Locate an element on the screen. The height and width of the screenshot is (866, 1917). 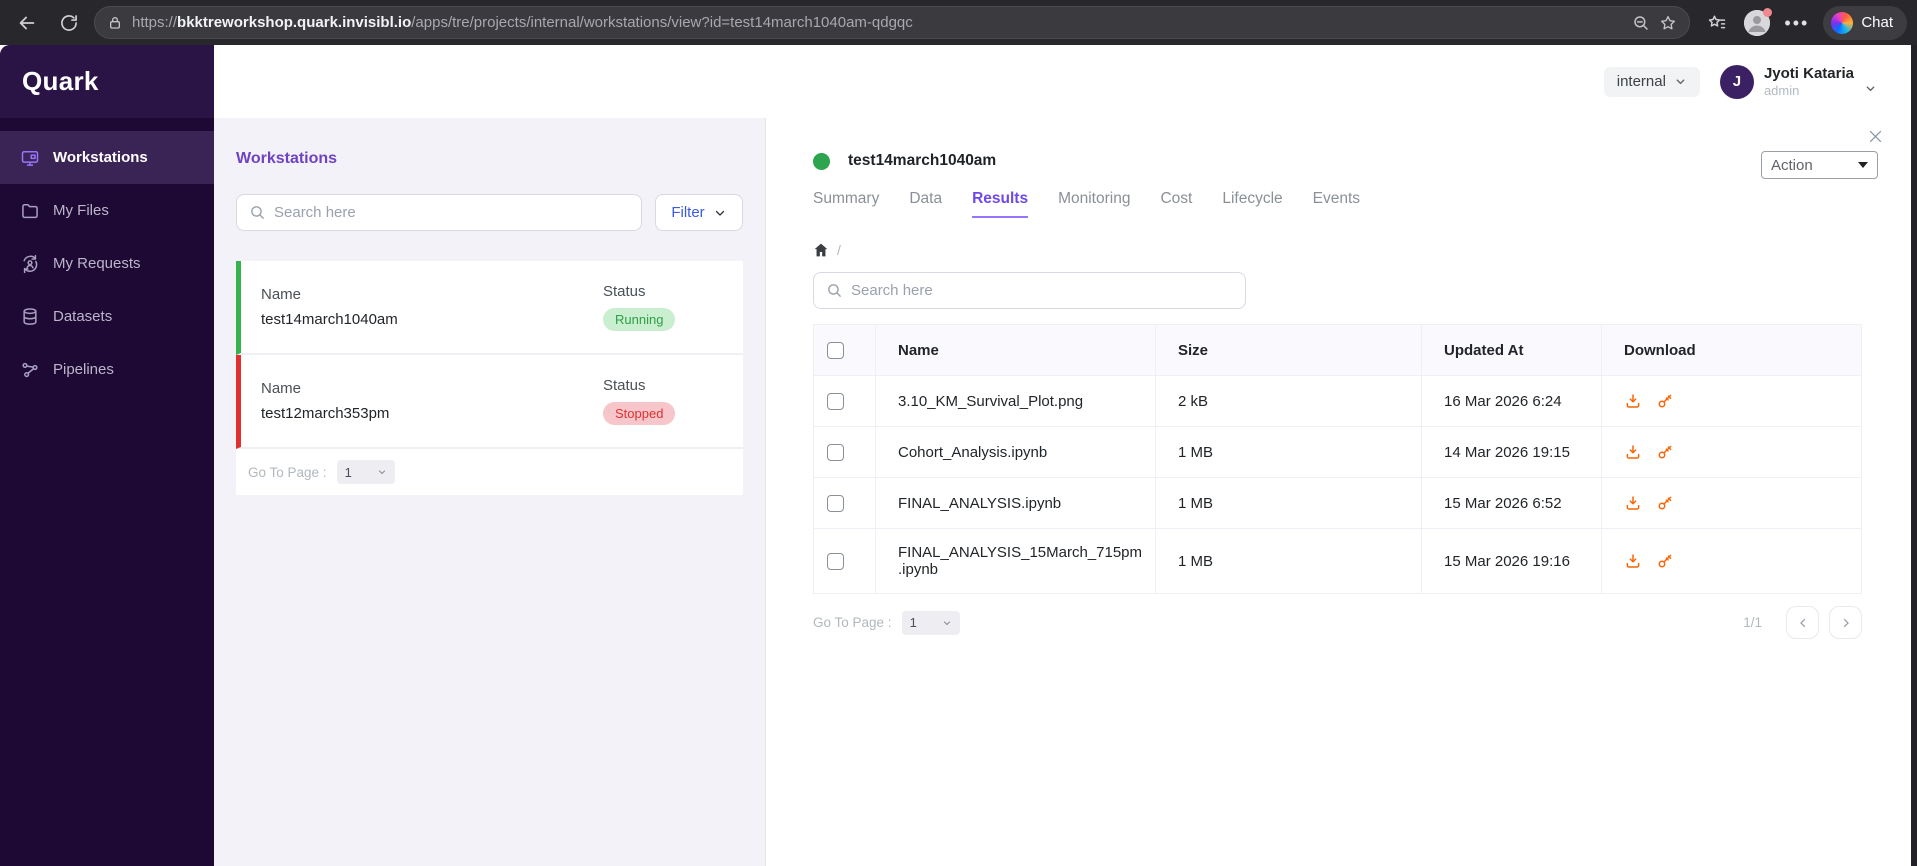
file-updated: 15 Mar 2026 6:52 is located at coordinates (1512, 503).